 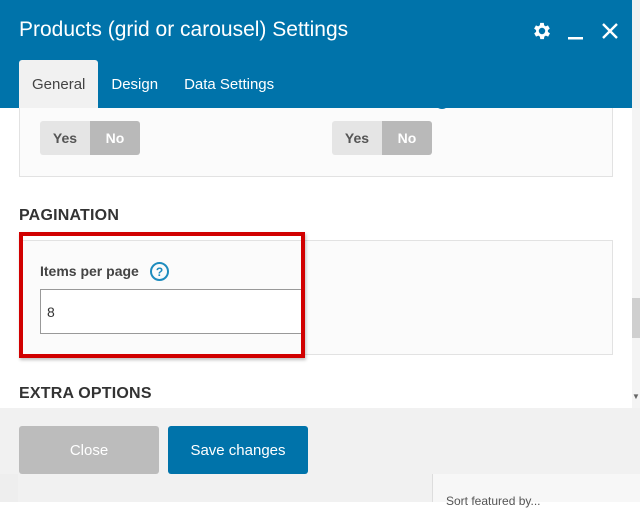 What do you see at coordinates (59, 84) in the screenshot?
I see `tab-general: General` at bounding box center [59, 84].